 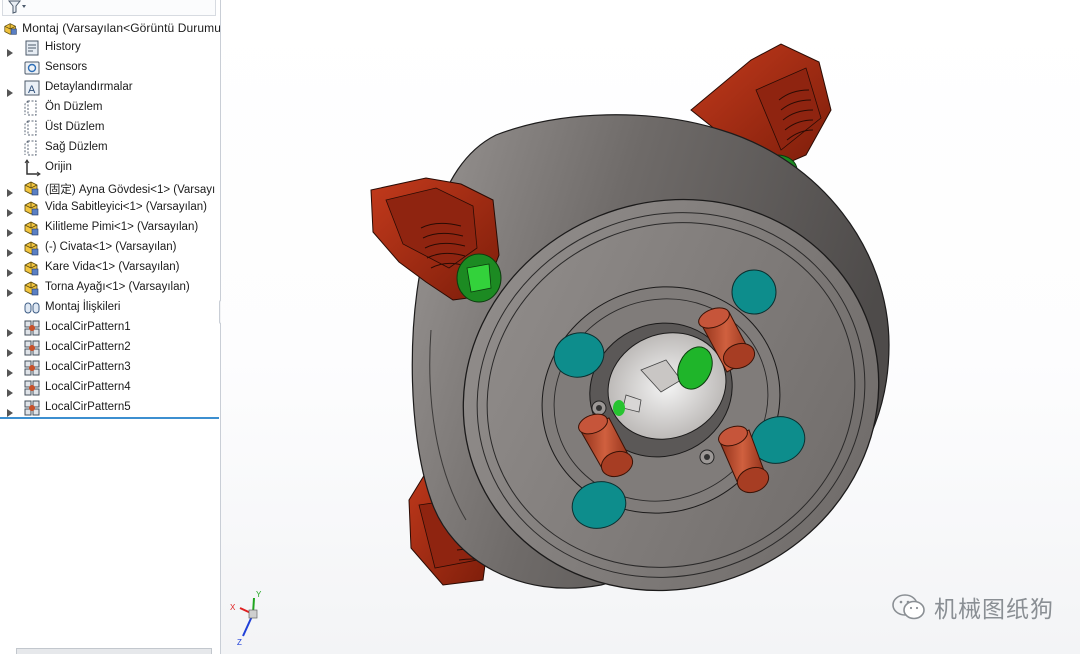 I want to click on watermark-text: 机械图纸狗, so click(x=994, y=610).